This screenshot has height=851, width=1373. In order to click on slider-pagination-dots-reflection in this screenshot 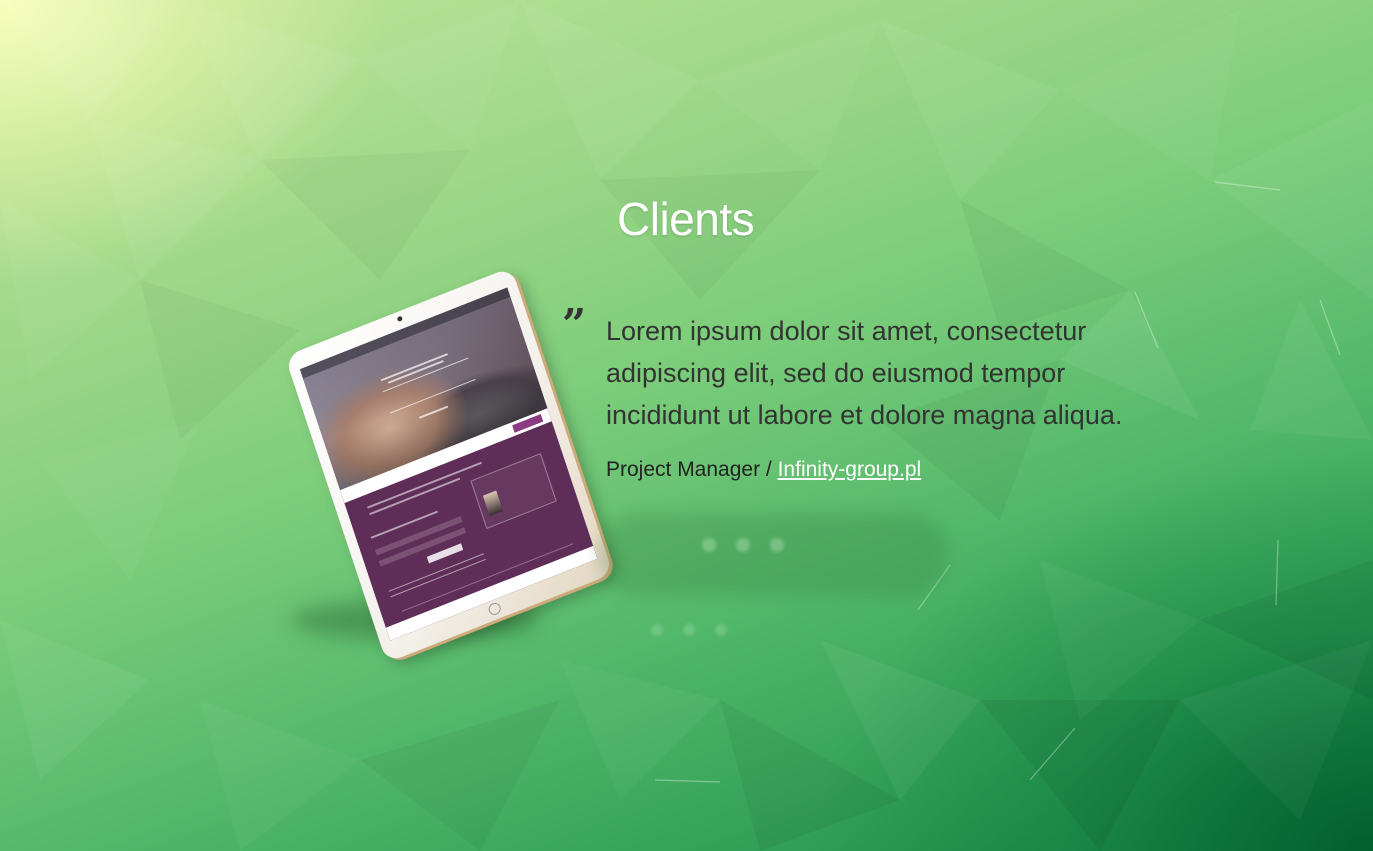, I will do `click(689, 630)`.